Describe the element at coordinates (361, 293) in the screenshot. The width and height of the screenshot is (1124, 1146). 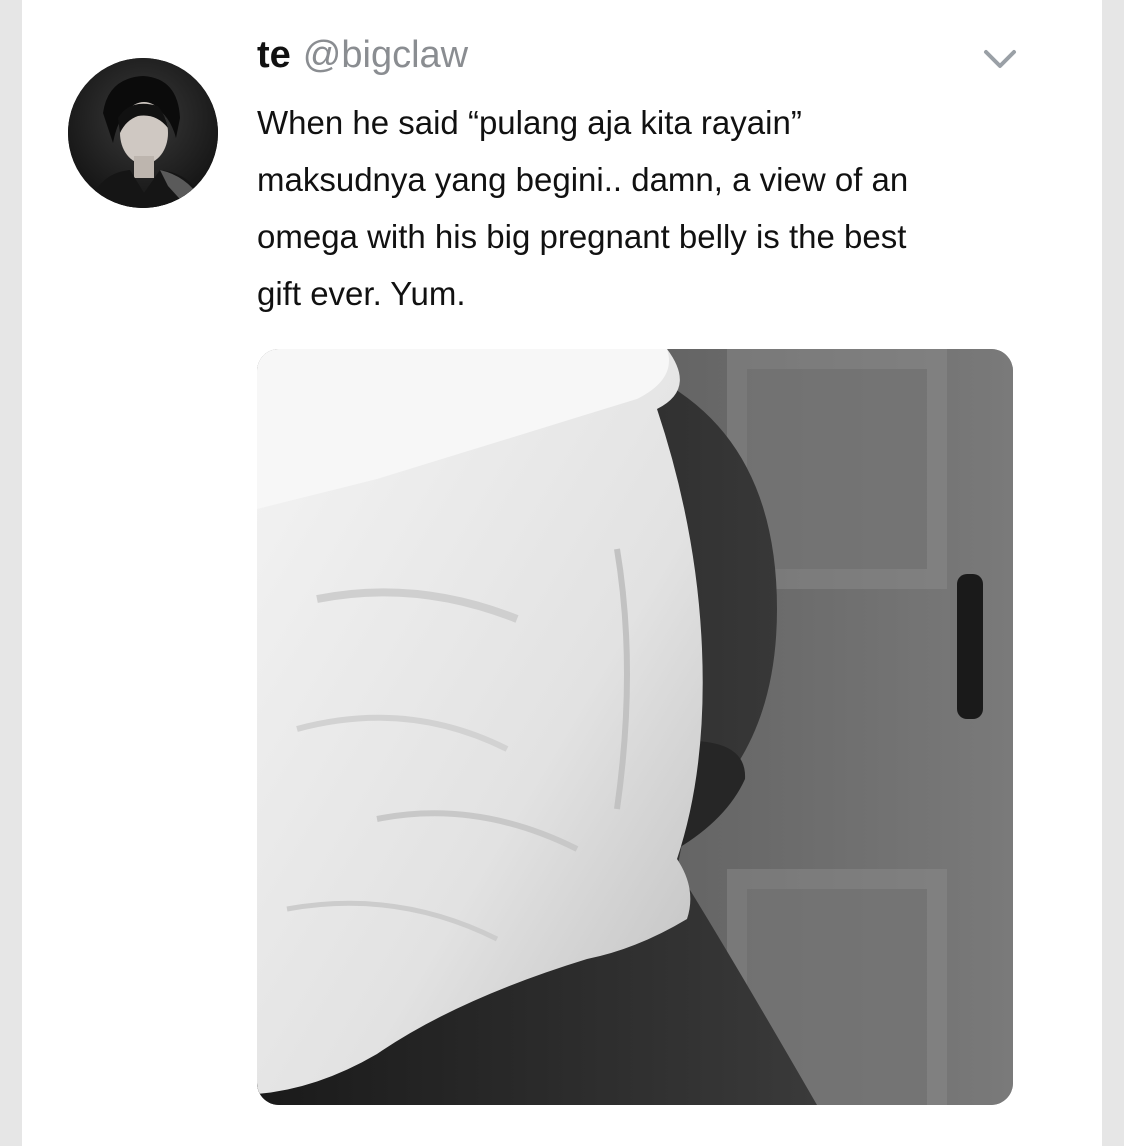
I see `tweet-text-line: gift ever. Yum.` at that location.